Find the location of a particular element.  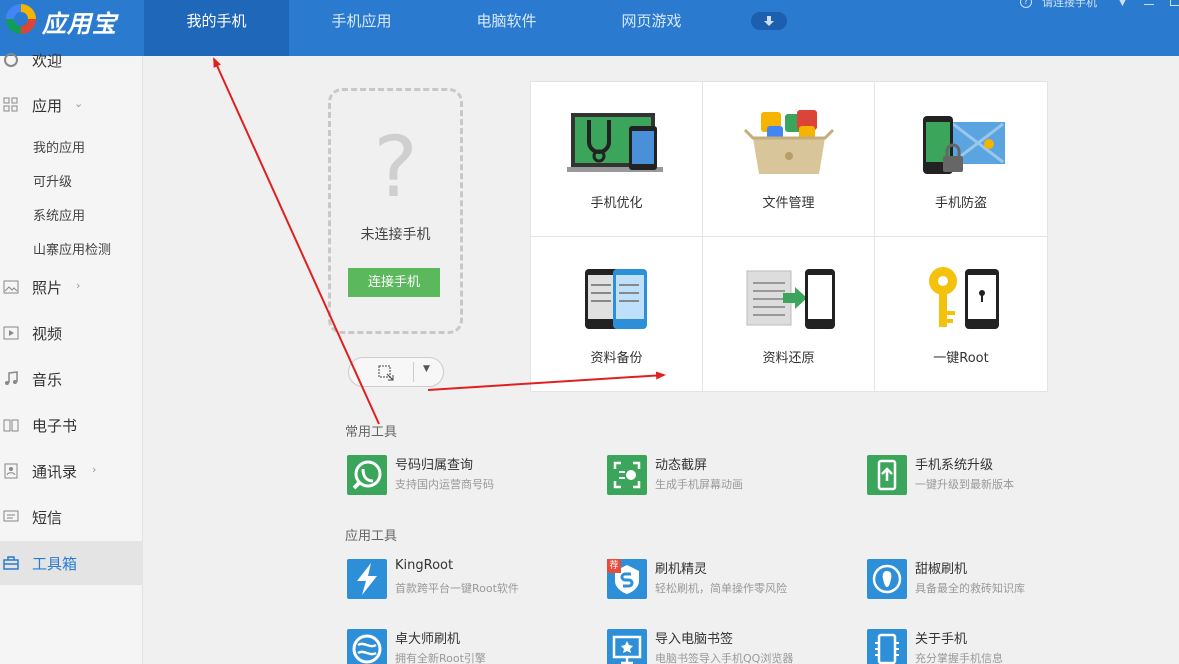

feature-phone-optimize: 手机优化 is located at coordinates (617, 159).